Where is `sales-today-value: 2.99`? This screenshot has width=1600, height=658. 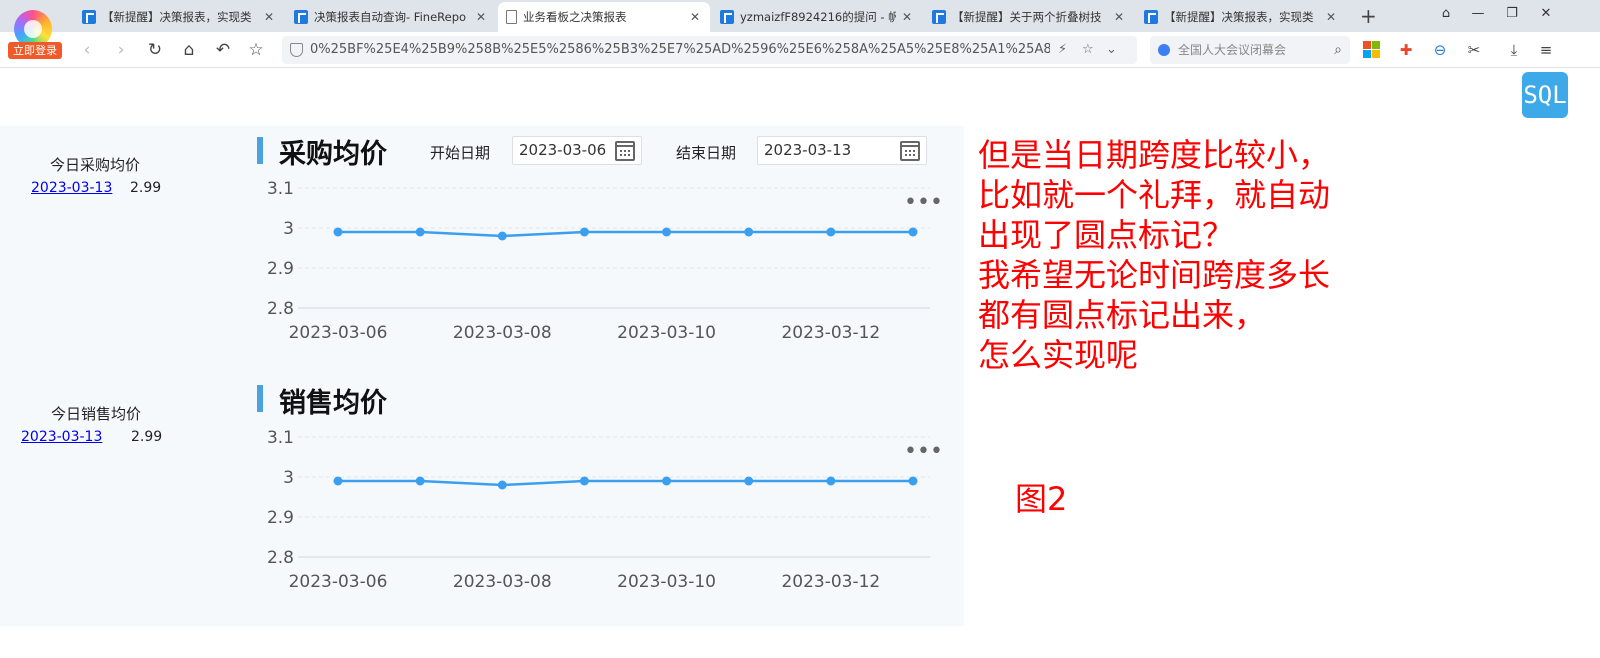
sales-today-value: 2.99 is located at coordinates (147, 437).